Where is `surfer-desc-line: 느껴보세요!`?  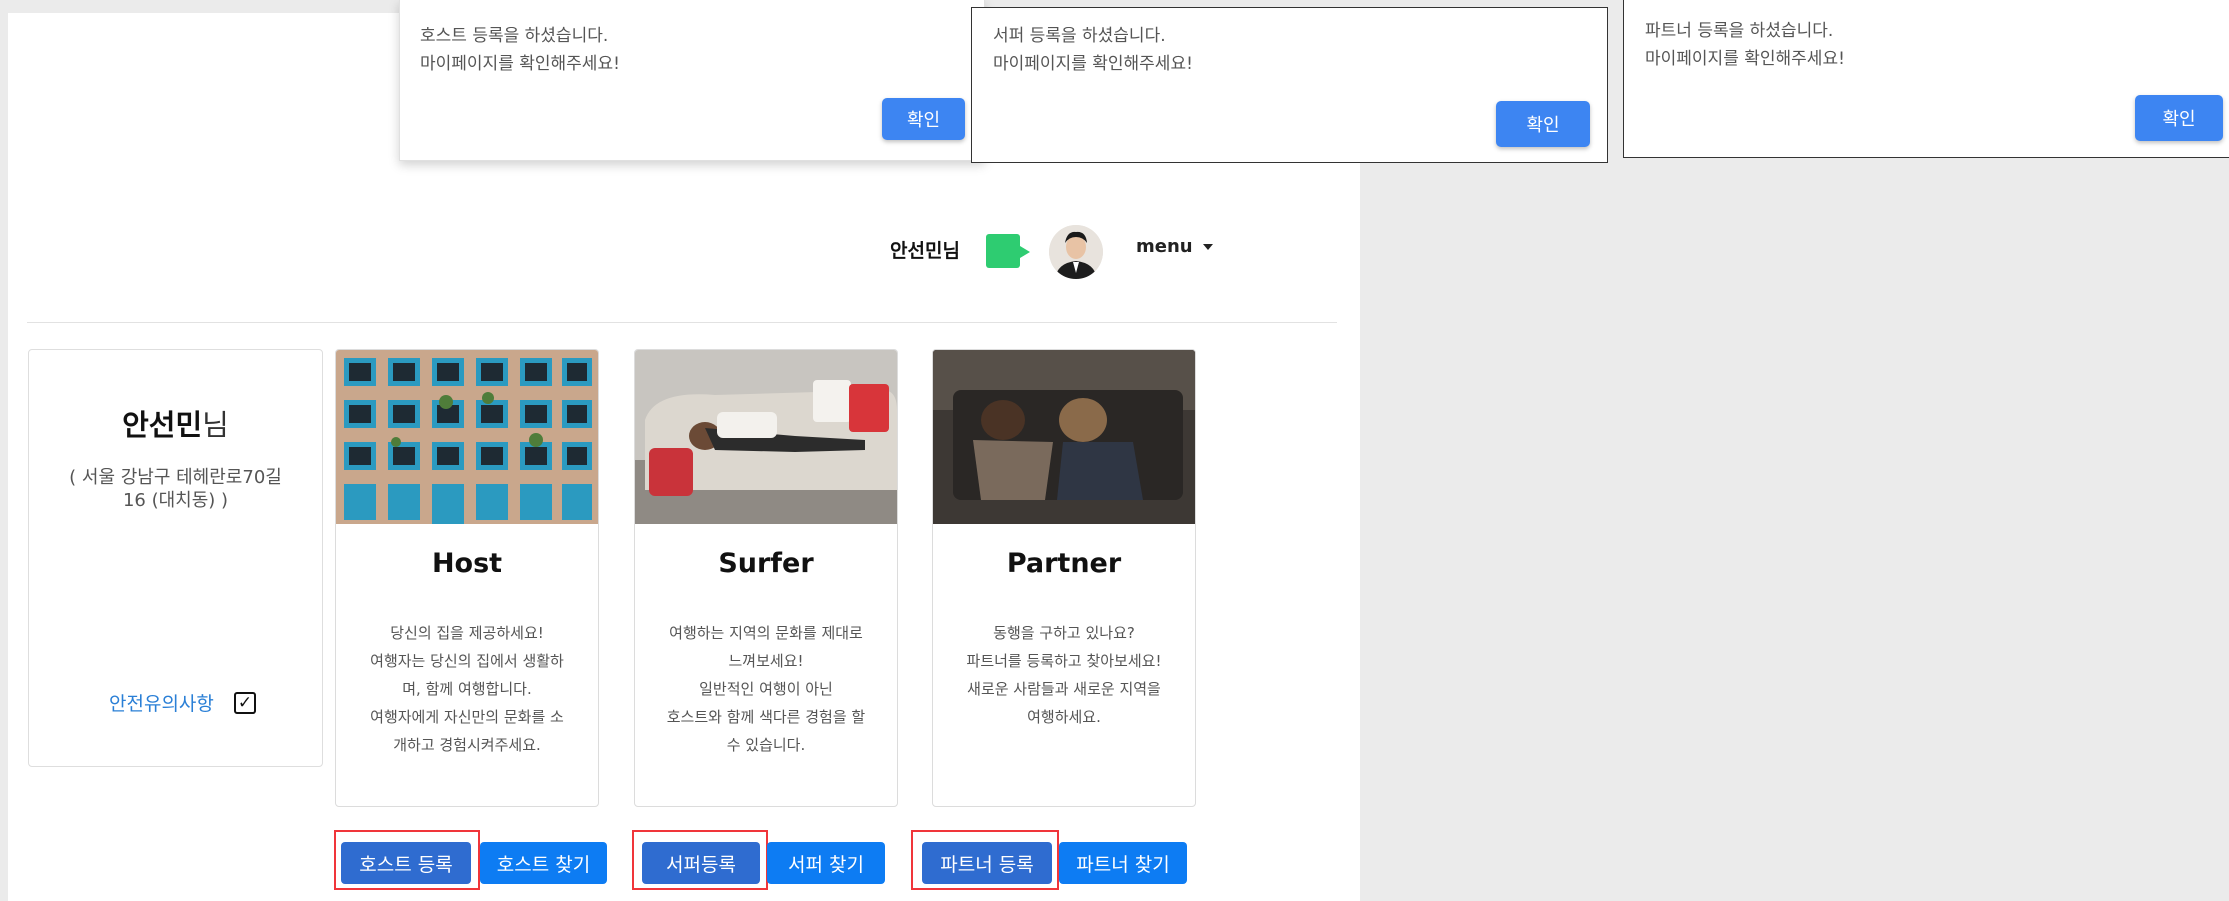 surfer-desc-line: 느껴보세요! is located at coordinates (766, 661).